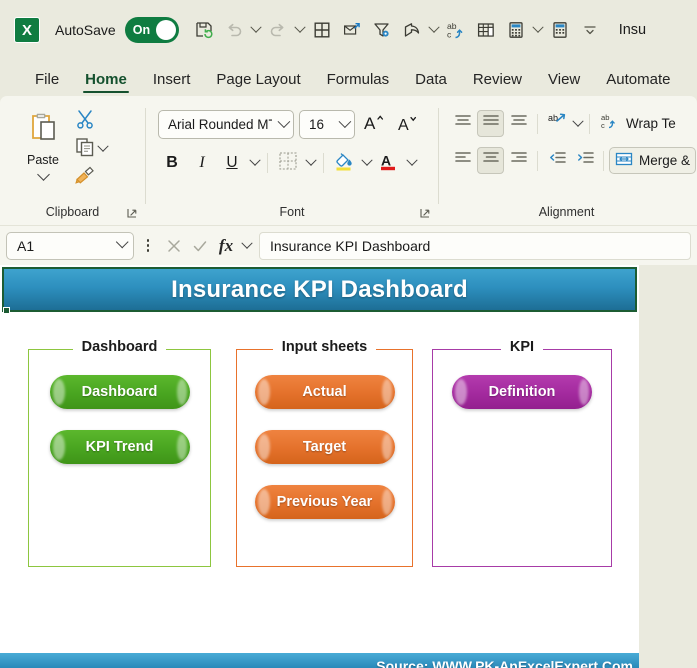 The image size is (697, 668). I want to click on align-right-icon, so click(519, 160).